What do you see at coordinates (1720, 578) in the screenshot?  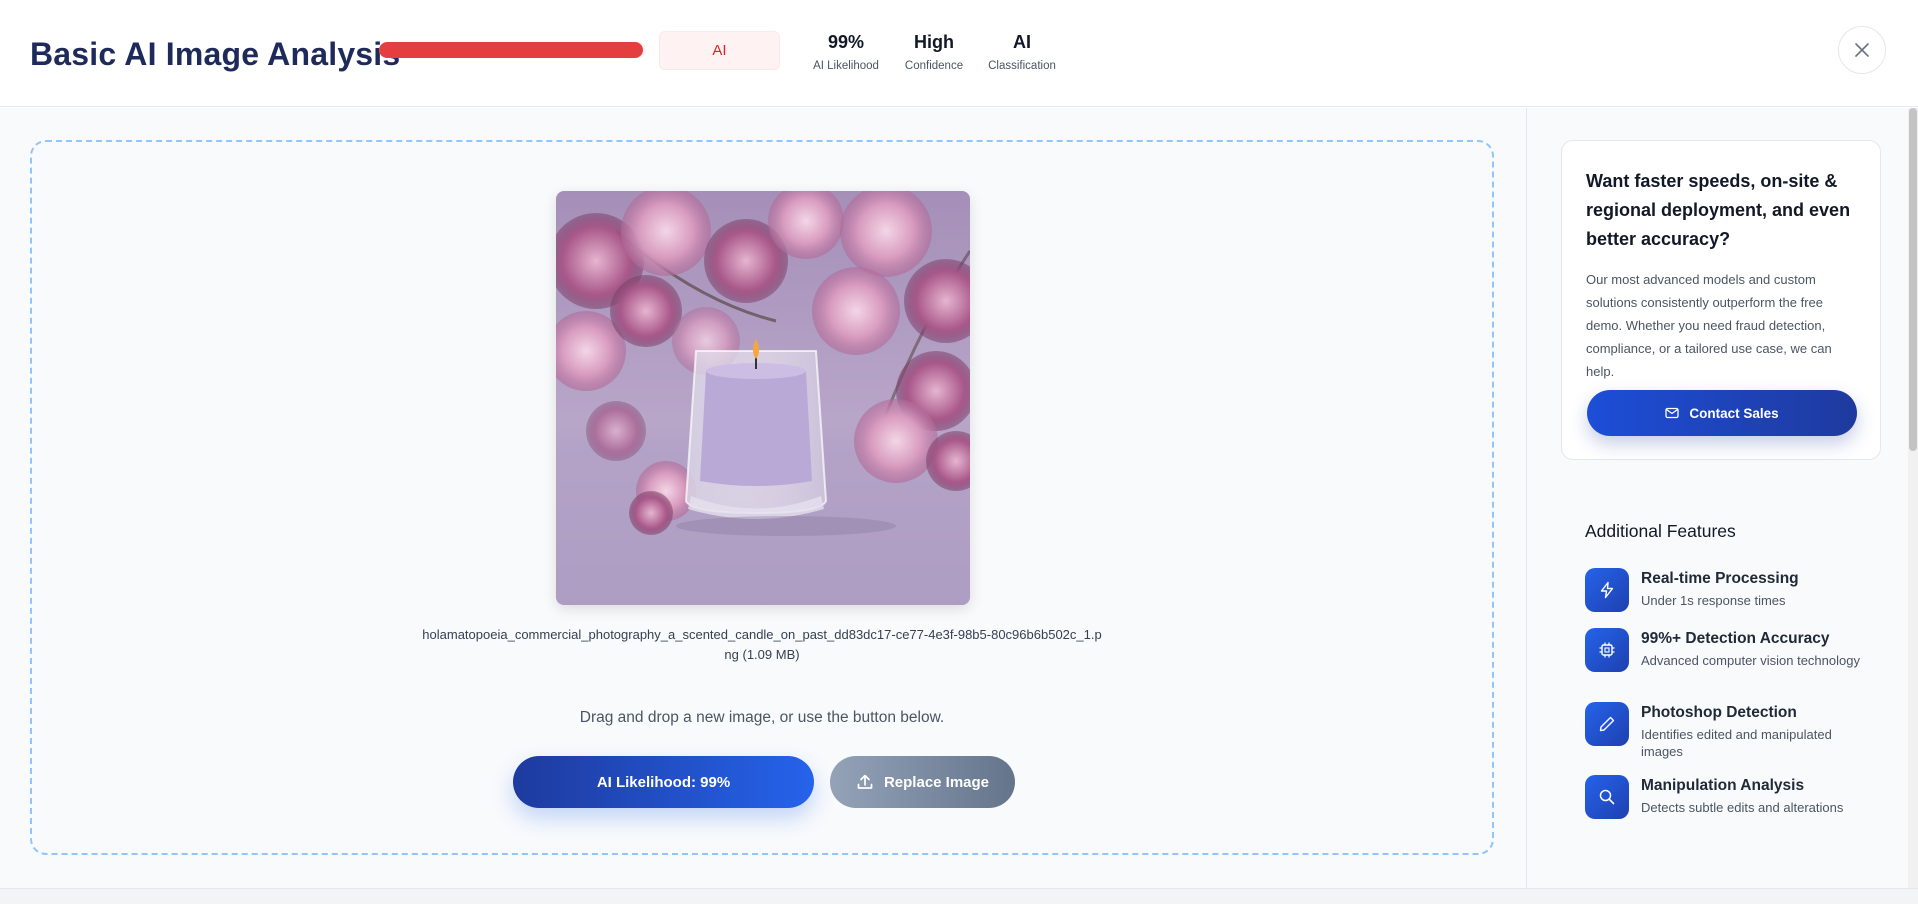 I see `feature-name: Real-time Processing` at bounding box center [1720, 578].